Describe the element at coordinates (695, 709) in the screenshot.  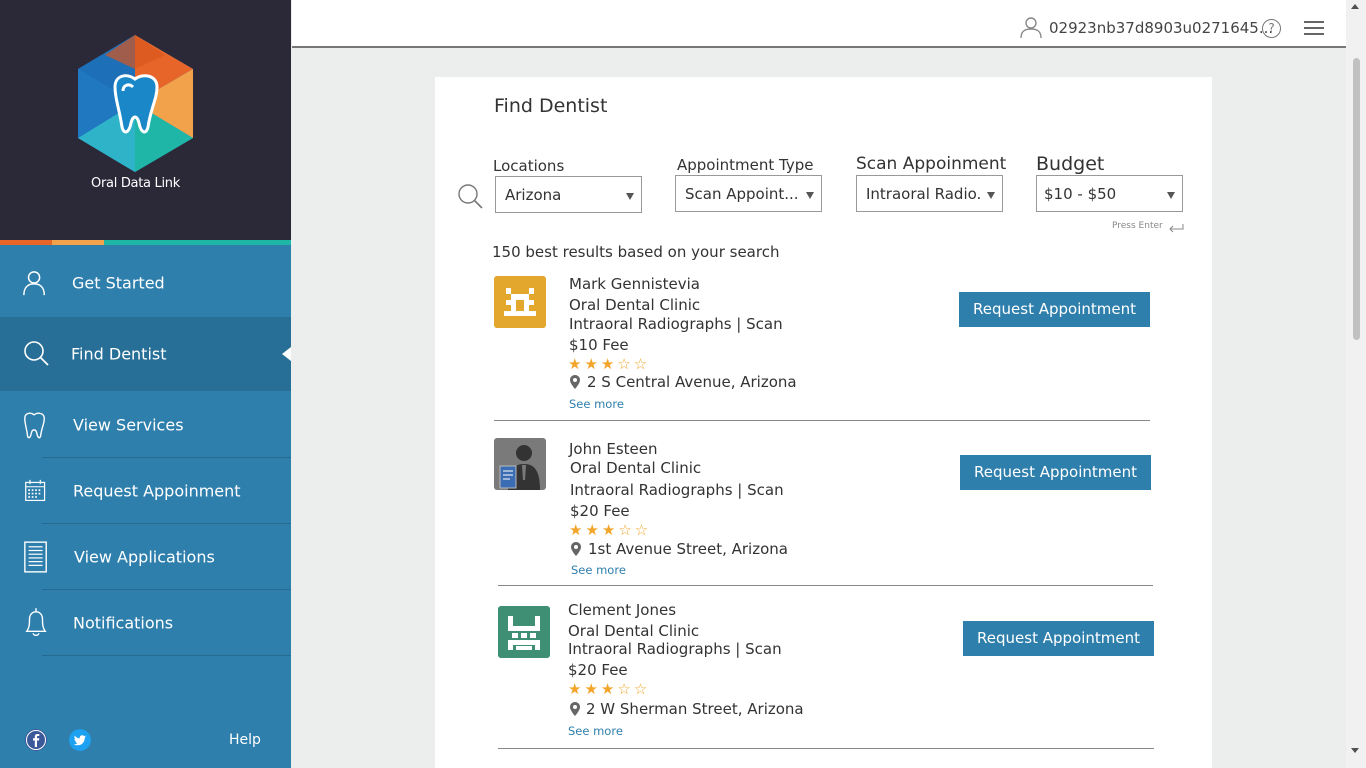
I see `address: 2 W Sherman Street, Arizona` at that location.